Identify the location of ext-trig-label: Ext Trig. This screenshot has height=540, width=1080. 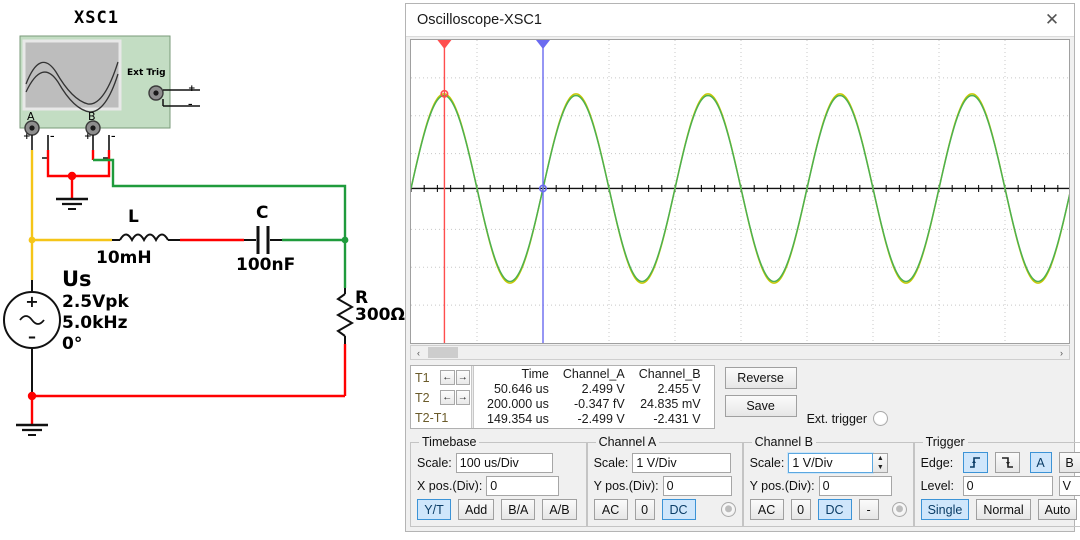
(146, 73).